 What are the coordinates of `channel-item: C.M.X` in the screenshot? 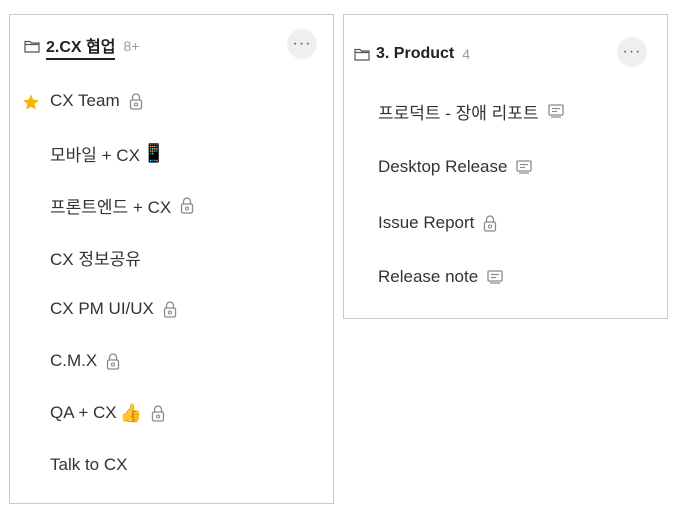 It's located at (85, 361).